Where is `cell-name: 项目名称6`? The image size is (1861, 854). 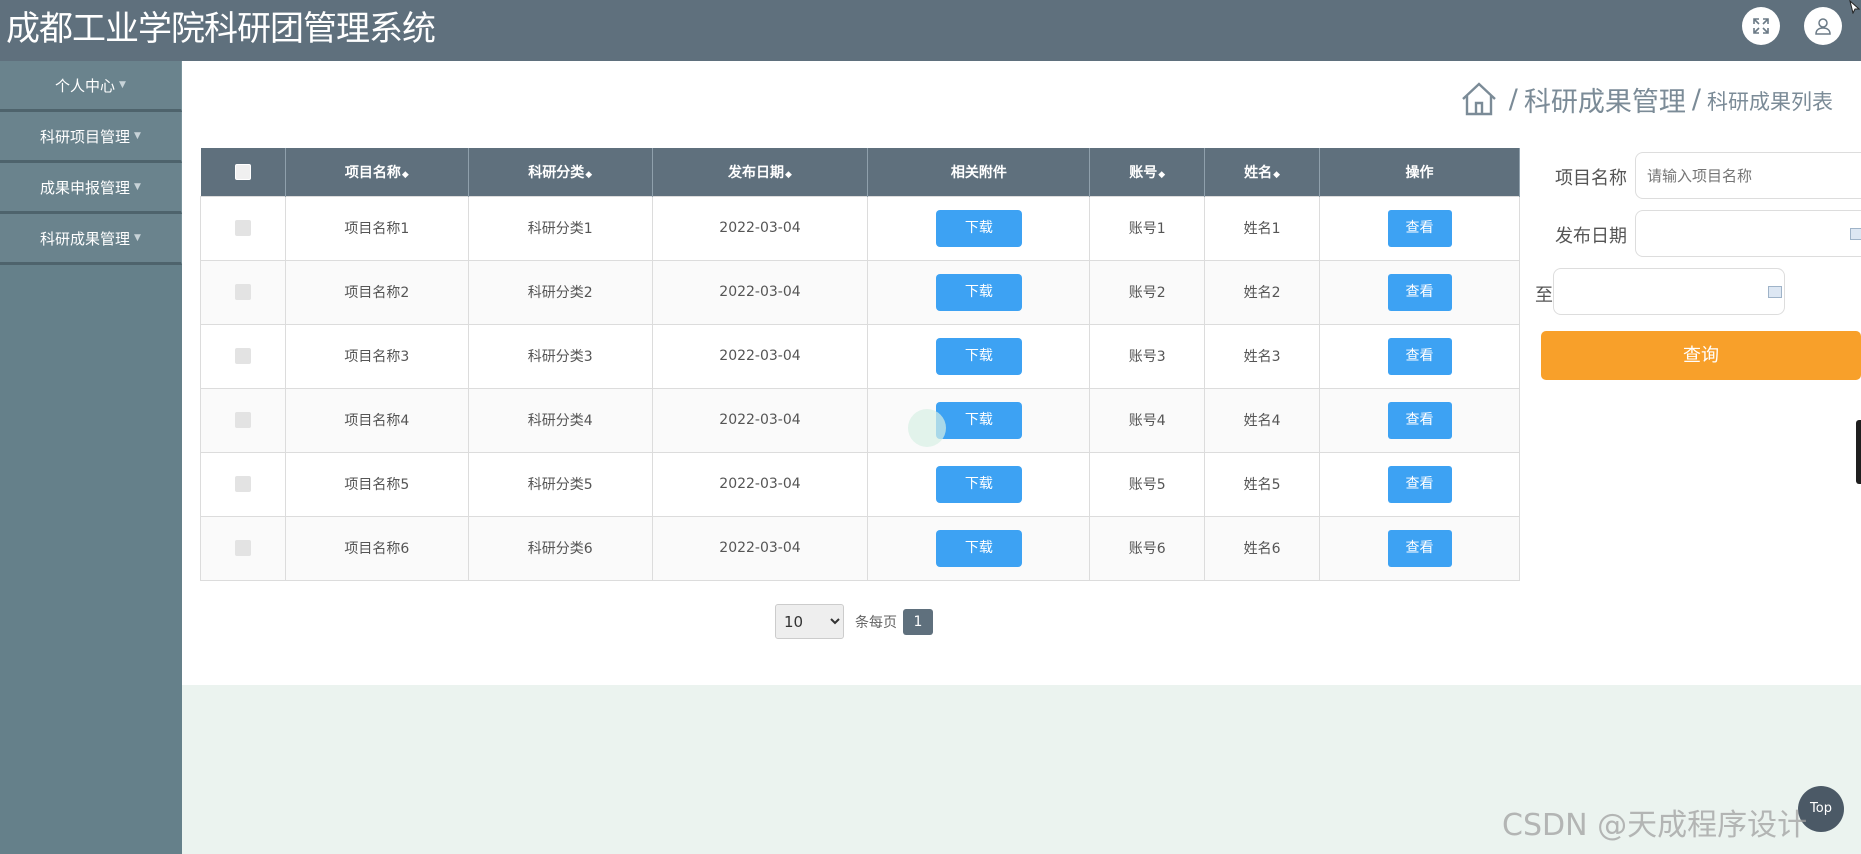
cell-name: 项目名称6 is located at coordinates (376, 548).